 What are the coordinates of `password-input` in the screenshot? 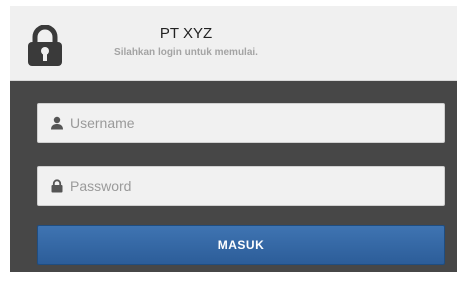 It's located at (254, 186).